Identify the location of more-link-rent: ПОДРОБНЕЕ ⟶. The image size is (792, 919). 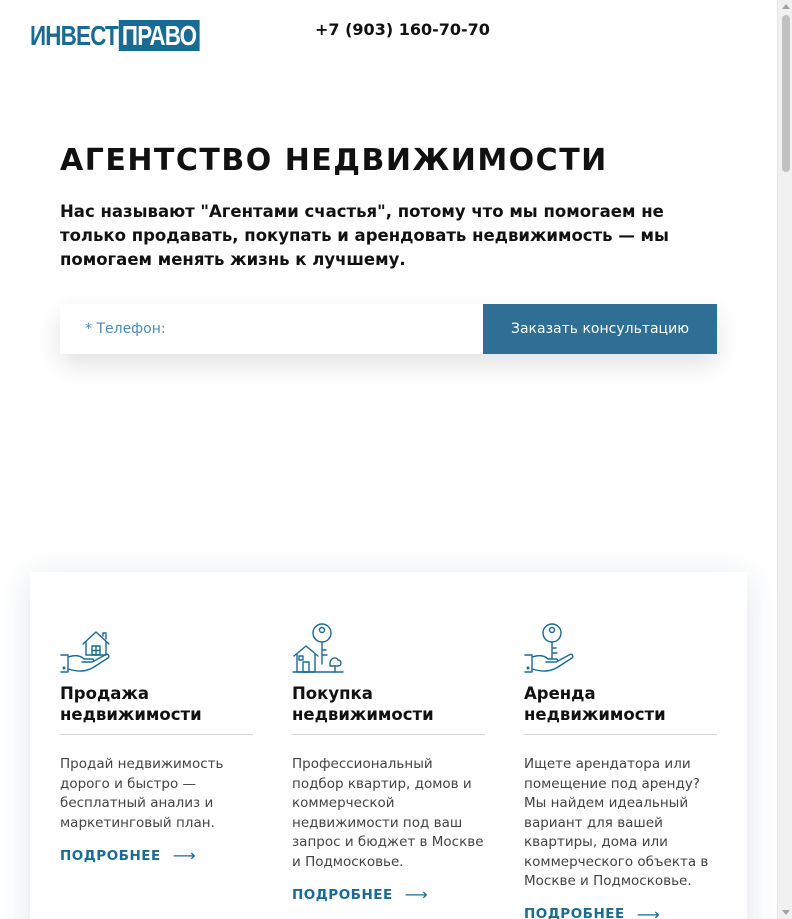
(592, 912).